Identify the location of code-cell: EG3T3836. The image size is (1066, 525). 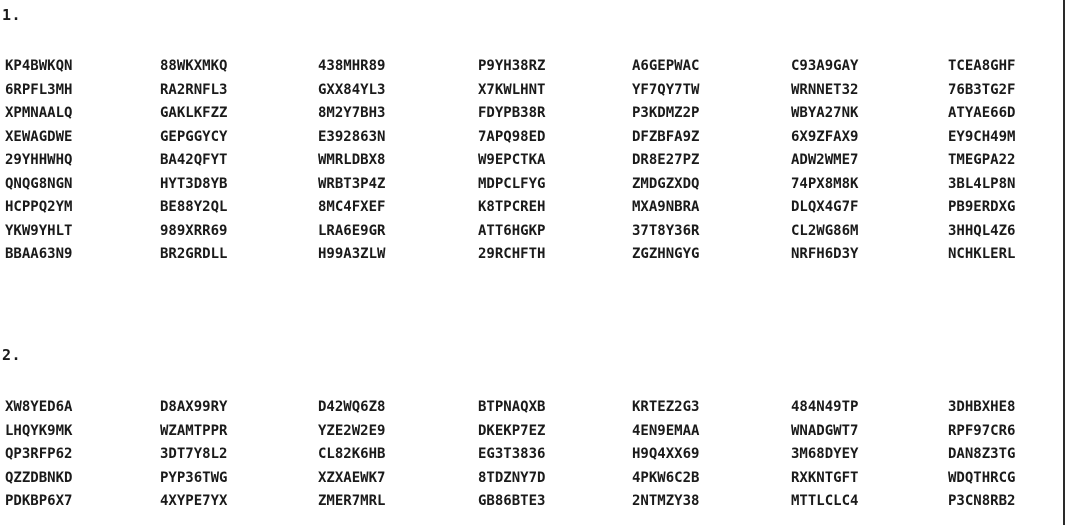
(512, 454).